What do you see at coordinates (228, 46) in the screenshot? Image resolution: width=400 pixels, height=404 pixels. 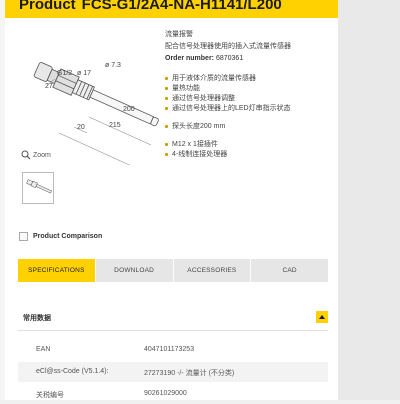 I see `product-description: 配合信号处理器使用的插入式流量传感器` at bounding box center [228, 46].